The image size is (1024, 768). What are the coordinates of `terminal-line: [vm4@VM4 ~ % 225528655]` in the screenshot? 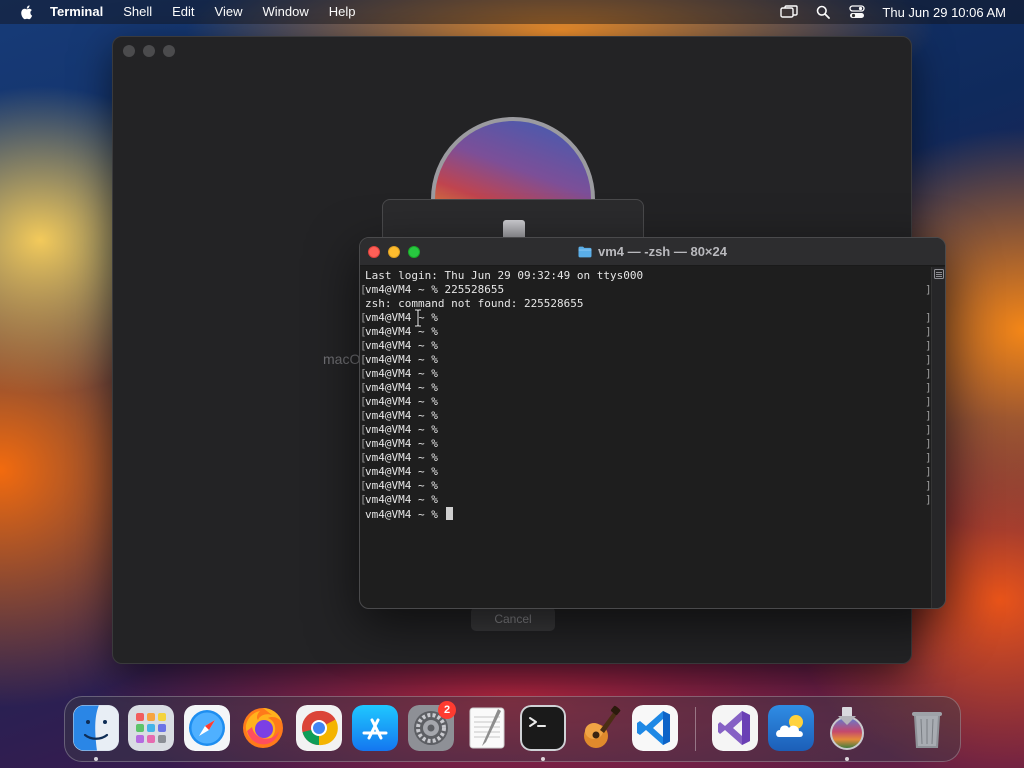 It's located at (646, 289).